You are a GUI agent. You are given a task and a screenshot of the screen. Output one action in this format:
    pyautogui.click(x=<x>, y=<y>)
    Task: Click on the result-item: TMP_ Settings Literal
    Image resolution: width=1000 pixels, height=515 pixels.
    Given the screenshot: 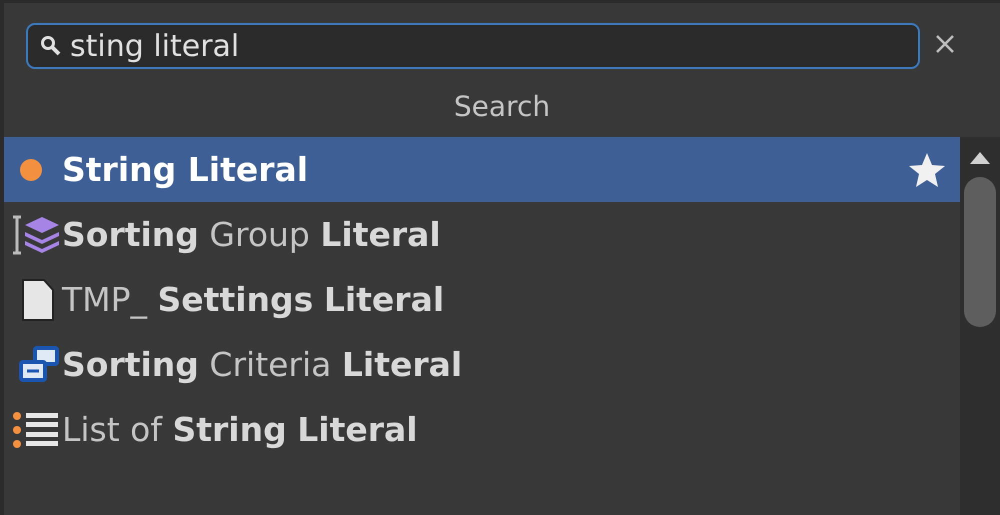 What is the action you would take?
    pyautogui.click(x=482, y=299)
    